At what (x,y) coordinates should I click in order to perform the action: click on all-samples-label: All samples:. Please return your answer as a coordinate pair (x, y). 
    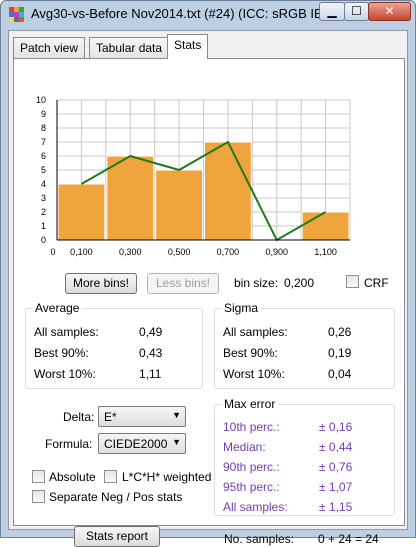
    Looking at the image, I should click on (255, 507).